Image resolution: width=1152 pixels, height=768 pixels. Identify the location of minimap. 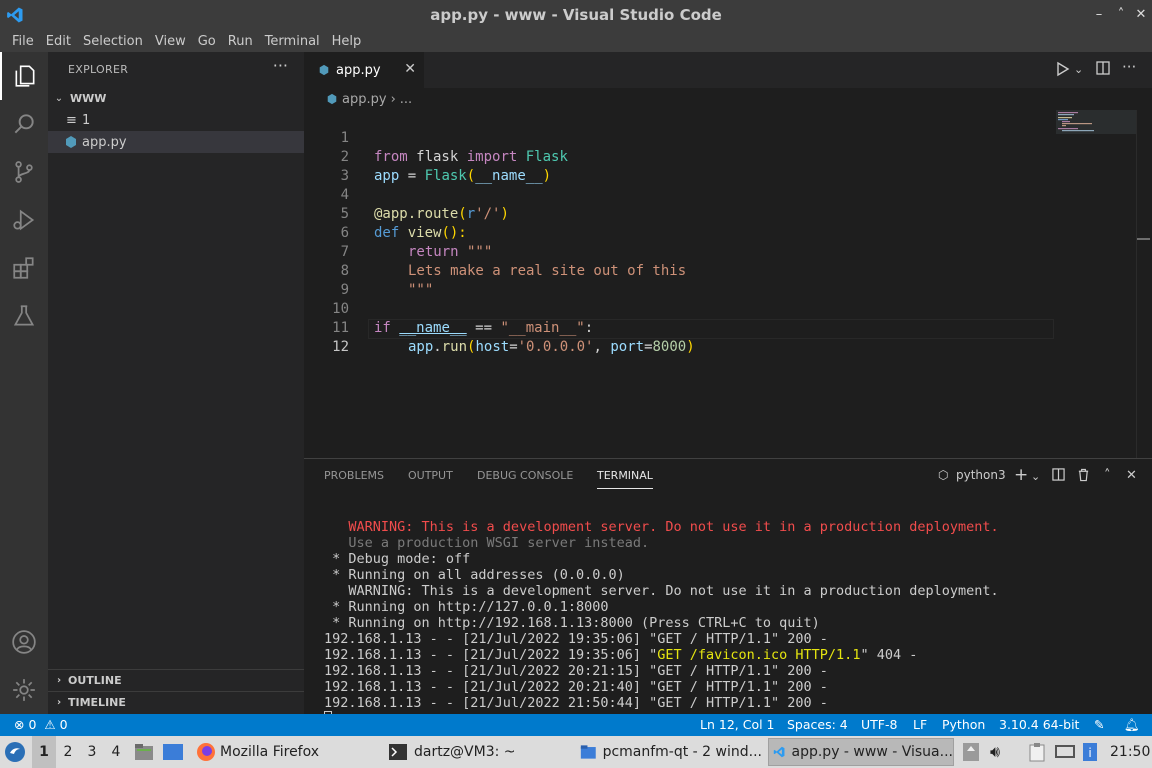
(1096, 284).